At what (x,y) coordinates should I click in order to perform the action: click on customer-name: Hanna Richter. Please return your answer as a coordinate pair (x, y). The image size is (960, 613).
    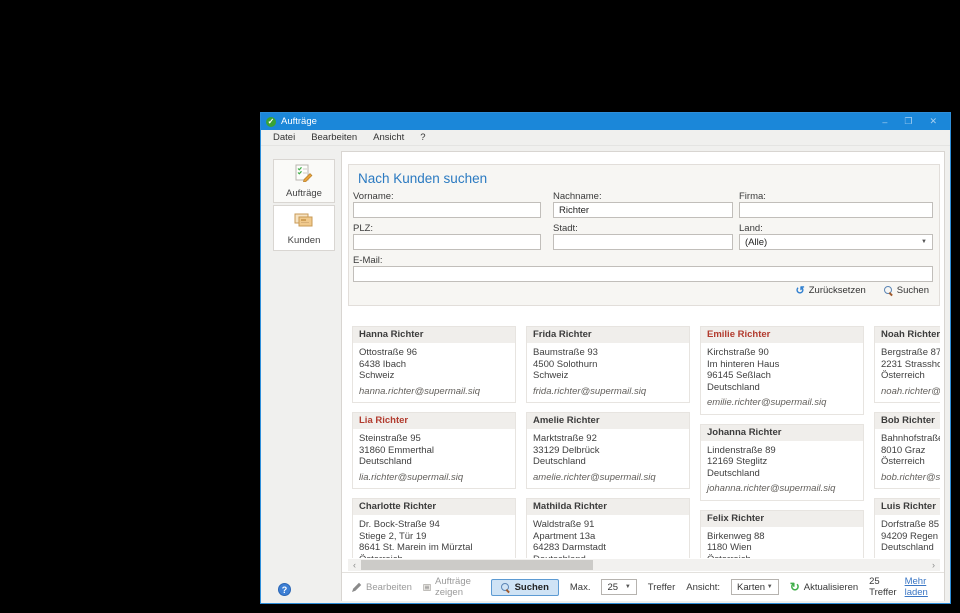
    Looking at the image, I should click on (434, 335).